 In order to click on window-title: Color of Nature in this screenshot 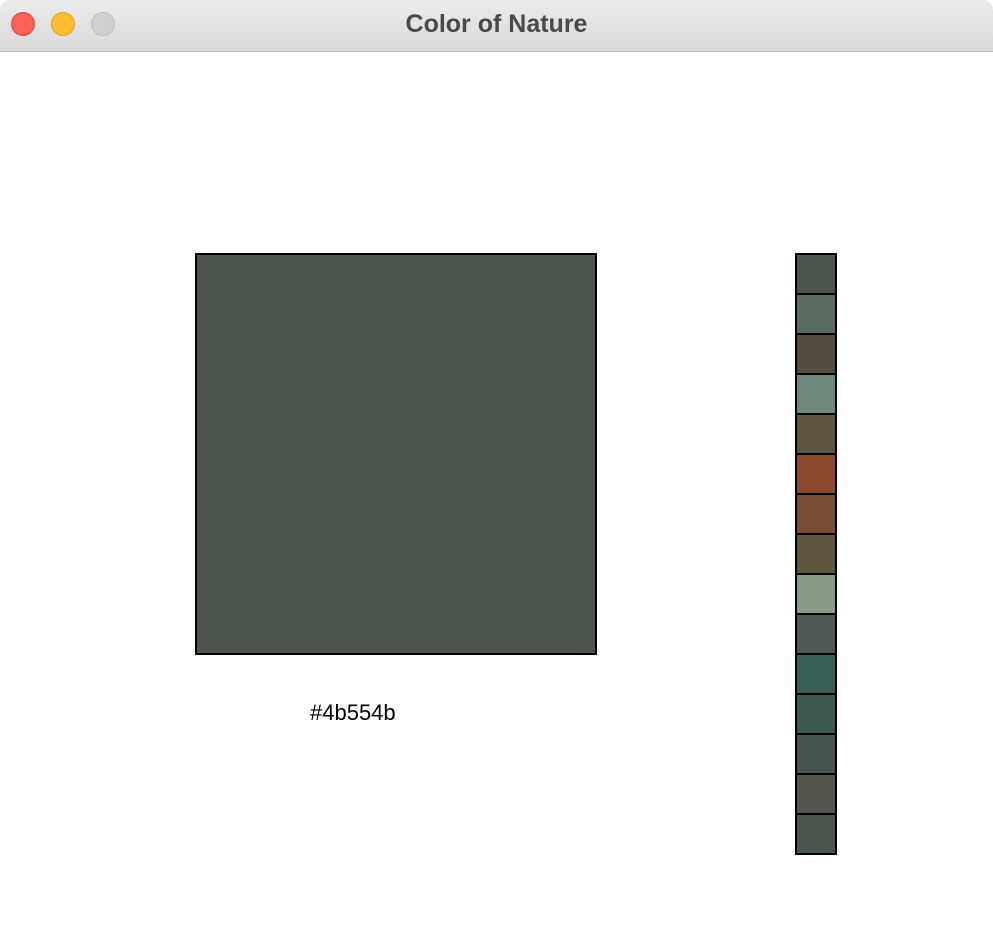, I will do `click(496, 24)`.